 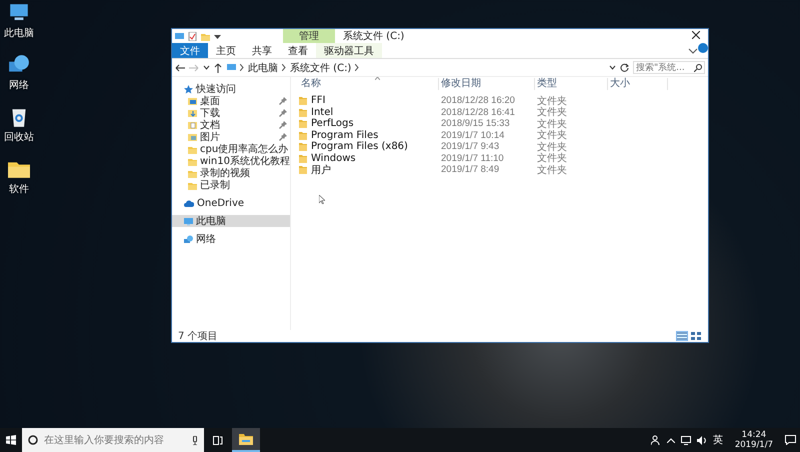 I want to click on nav-item: cpu使用率高怎么办, so click(x=231, y=149).